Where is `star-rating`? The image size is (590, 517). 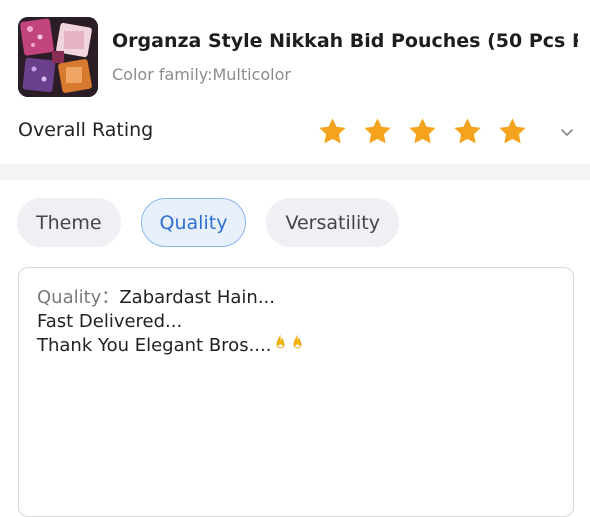
star-rating is located at coordinates (422, 132).